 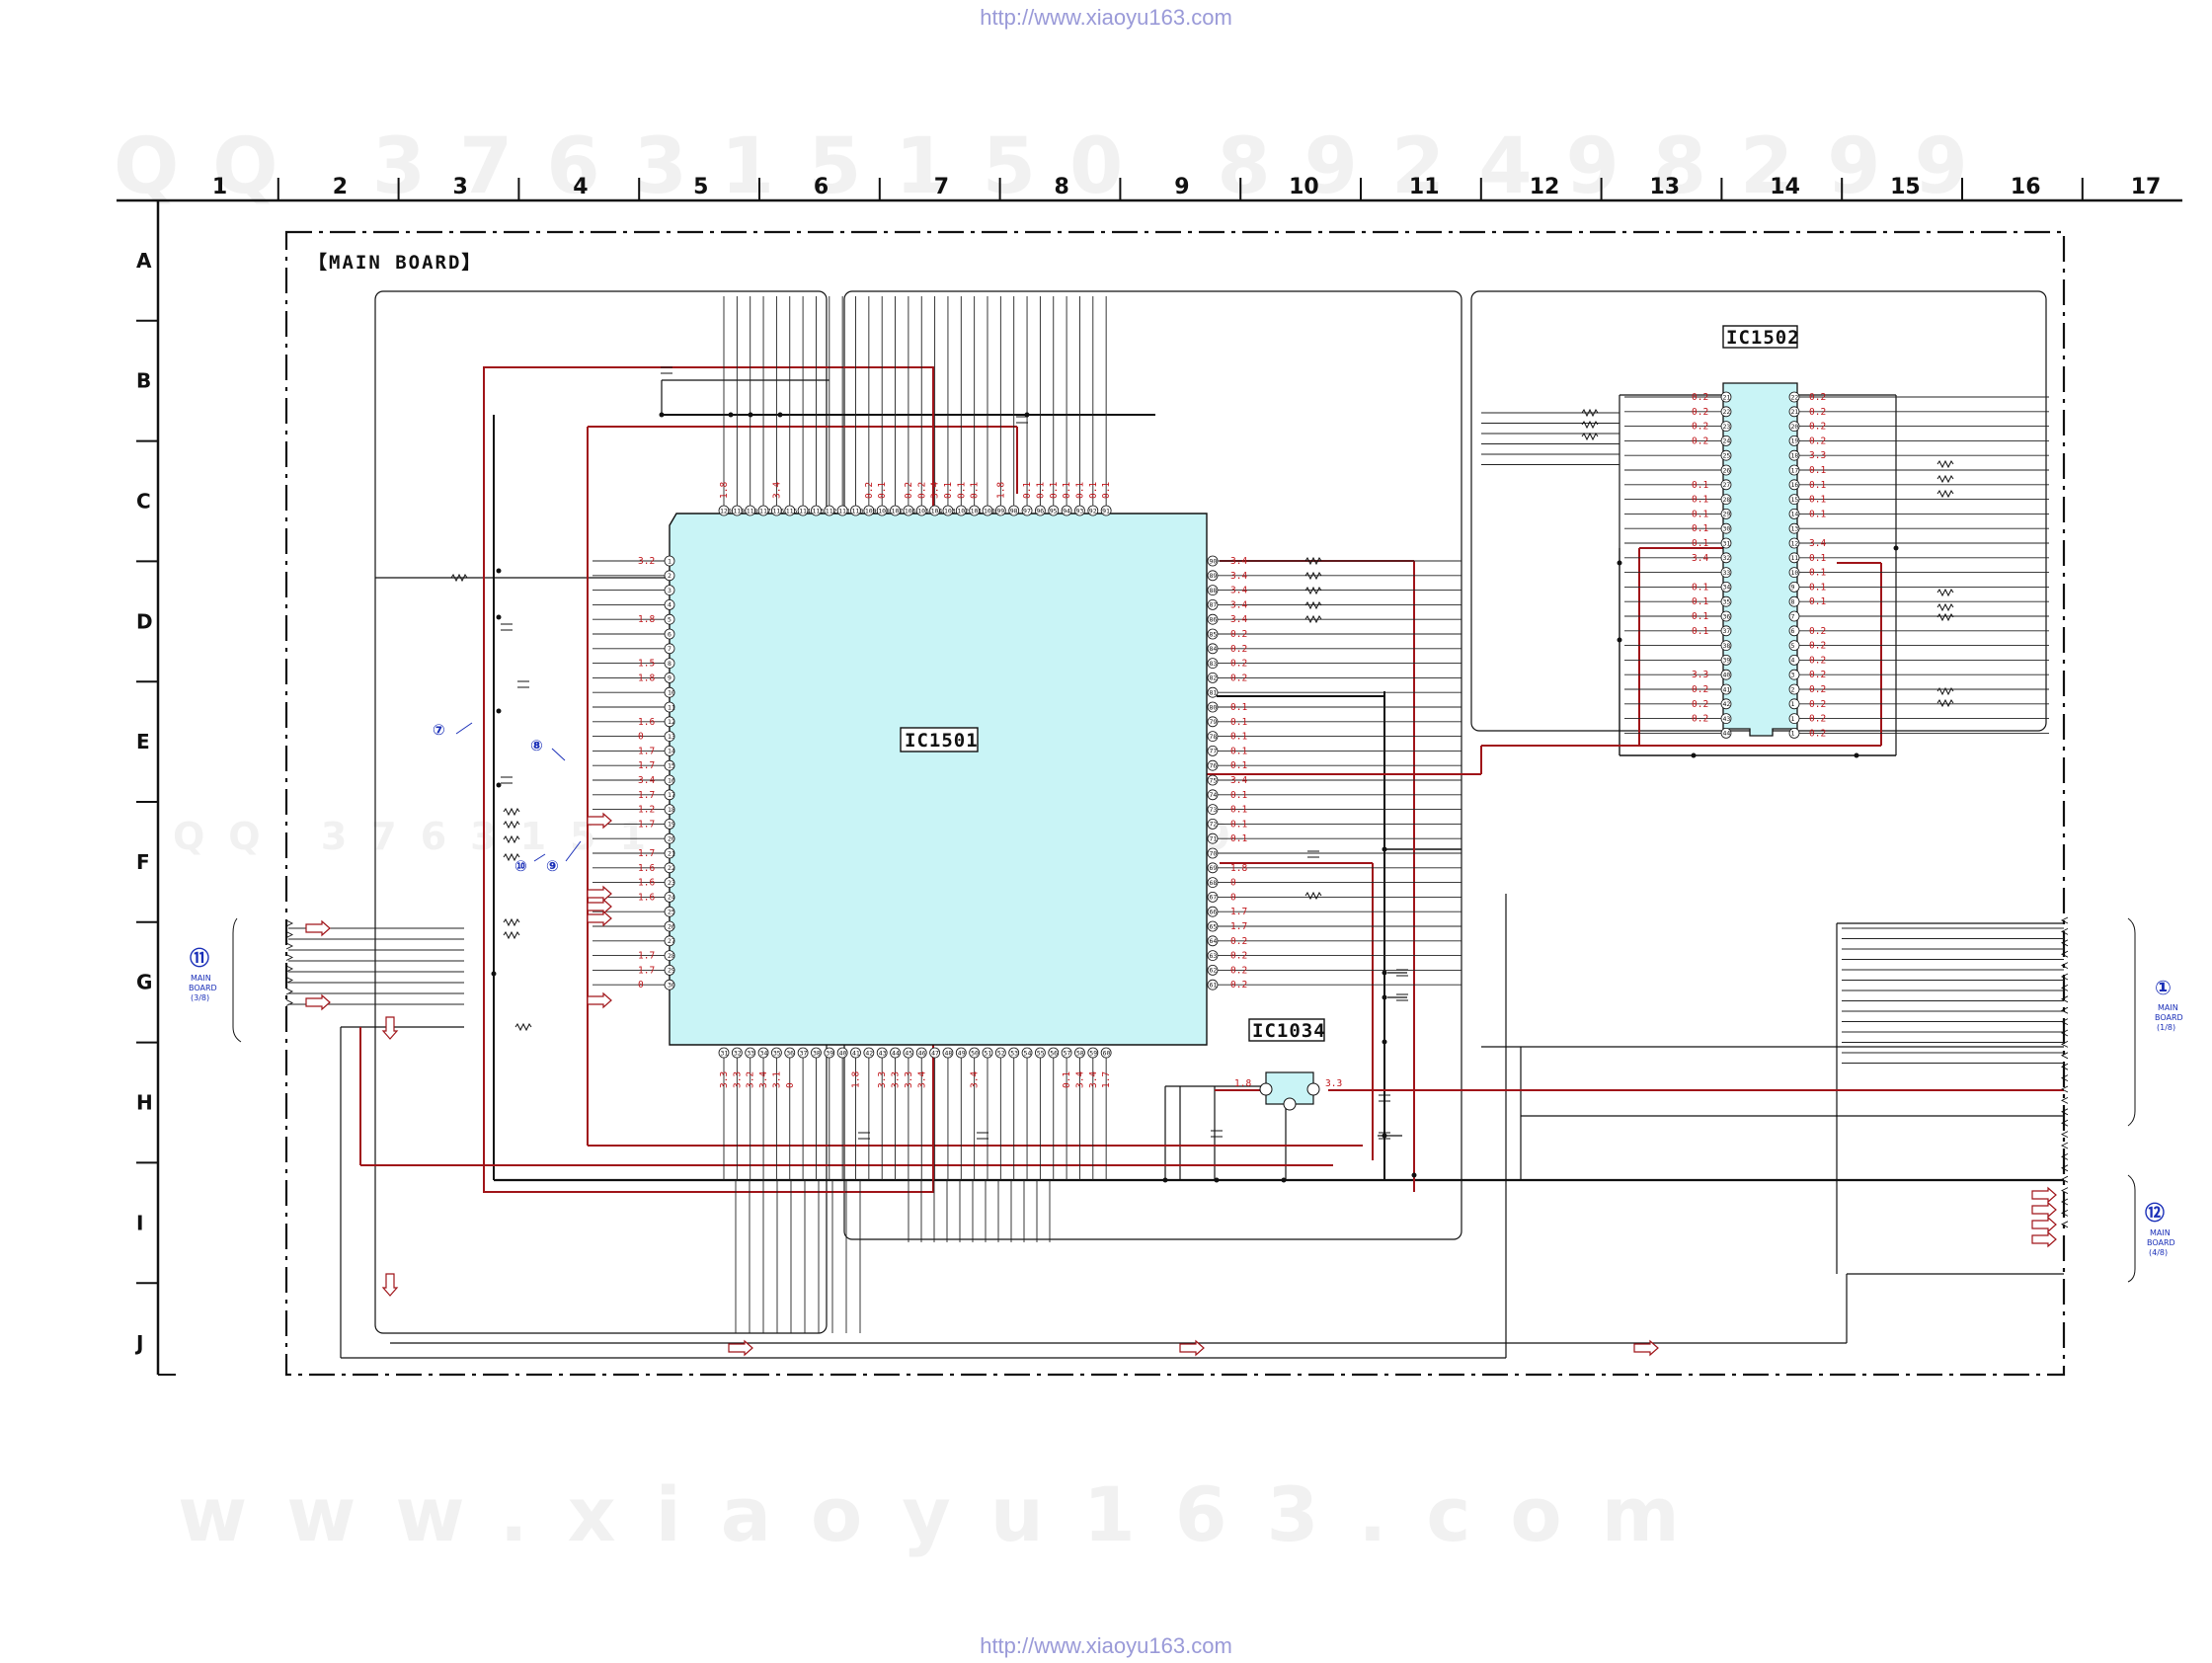 I want to click on connector-left-line2: BOARD, so click(x=203, y=988).